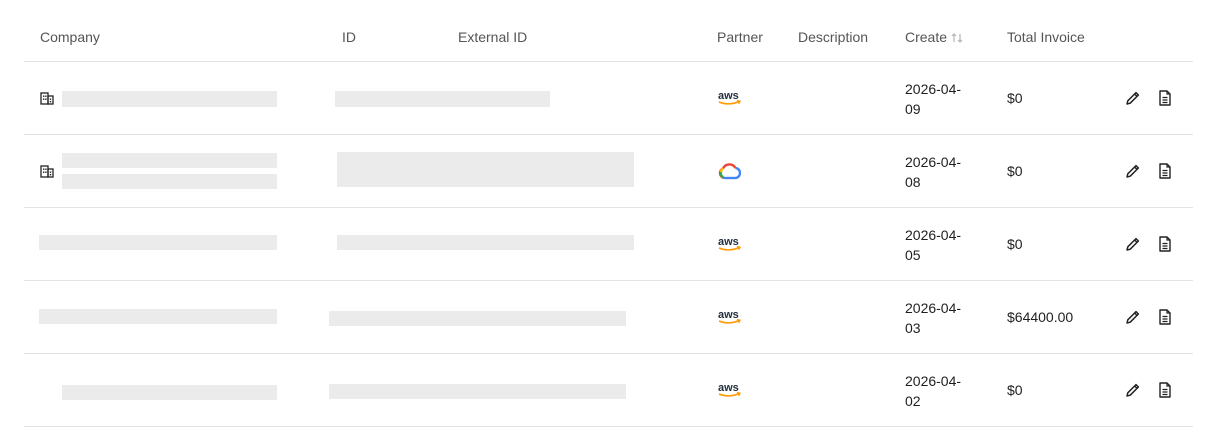  I want to click on create-date-line2: 02, so click(913, 401).